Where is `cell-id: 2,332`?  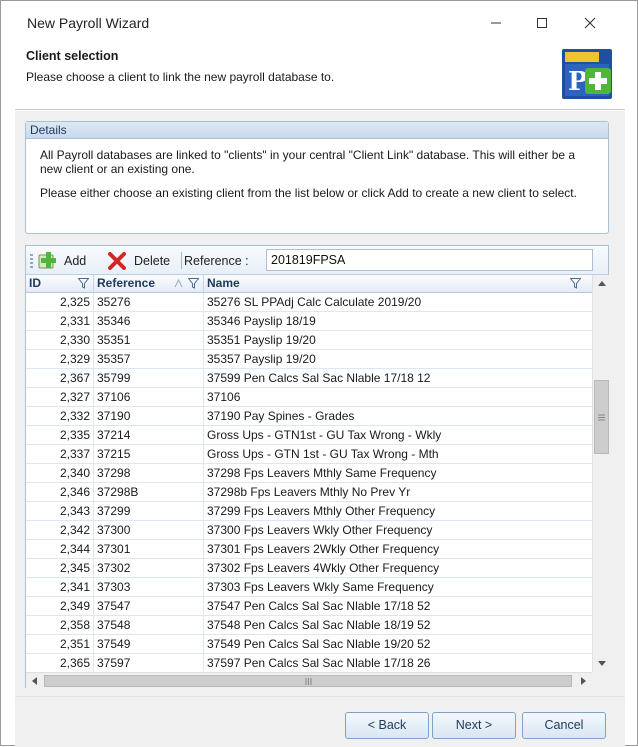 cell-id: 2,332 is located at coordinates (70, 416).